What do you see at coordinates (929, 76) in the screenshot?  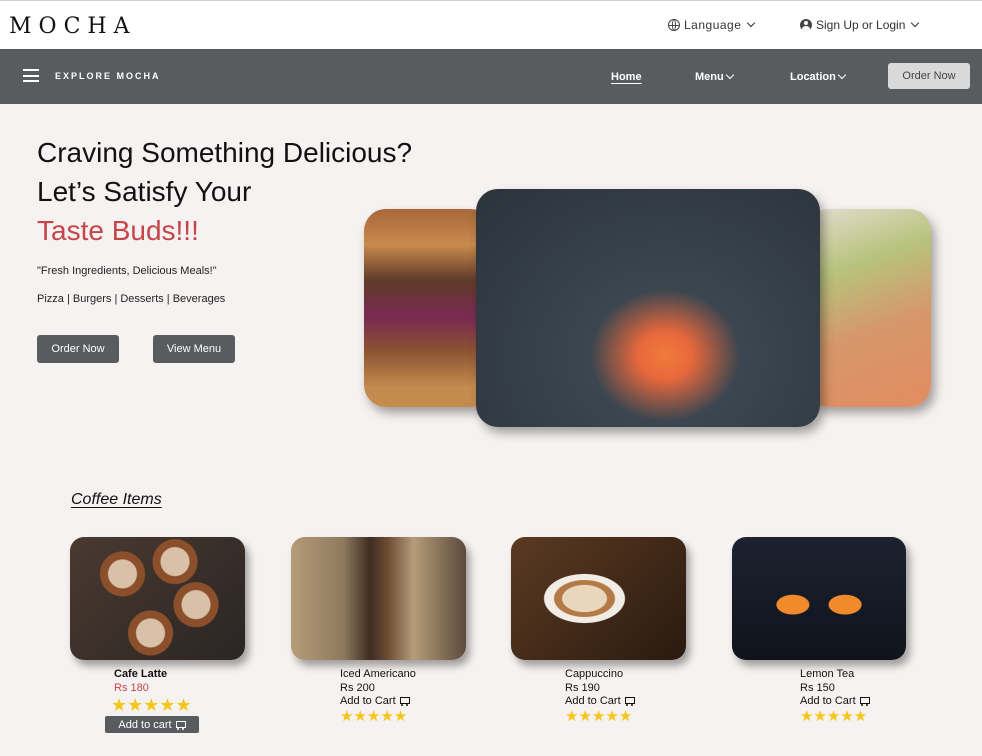 I see `nav-order-now-button: Order Now` at bounding box center [929, 76].